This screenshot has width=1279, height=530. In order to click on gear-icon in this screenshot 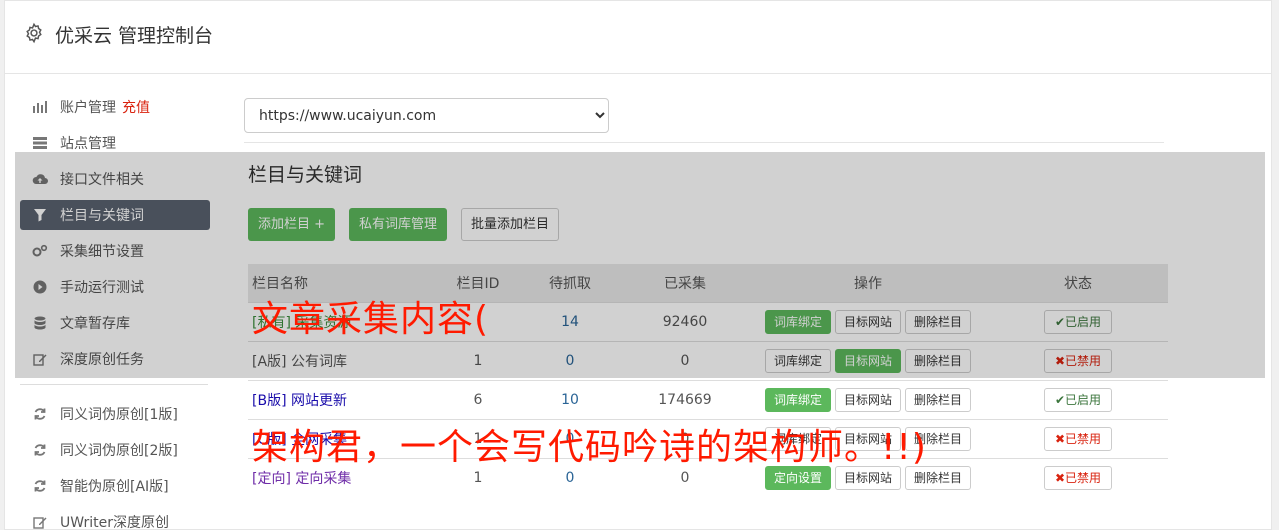, I will do `click(34, 33)`.